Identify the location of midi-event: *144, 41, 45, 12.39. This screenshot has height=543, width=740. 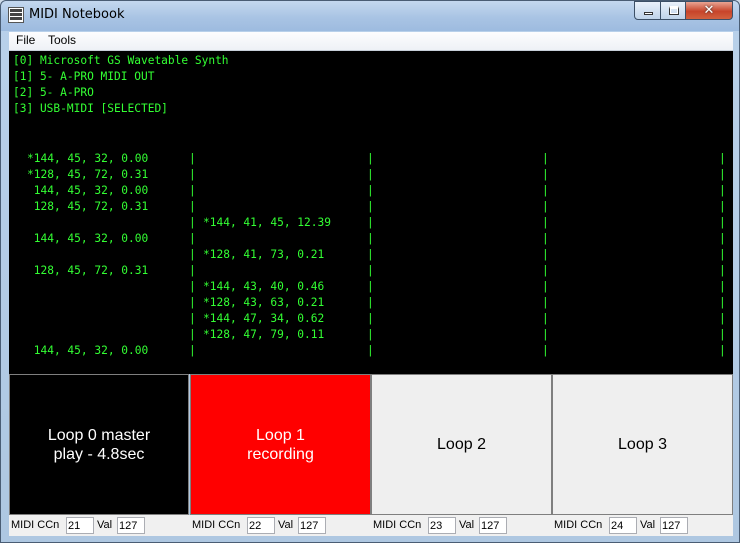
(267, 222).